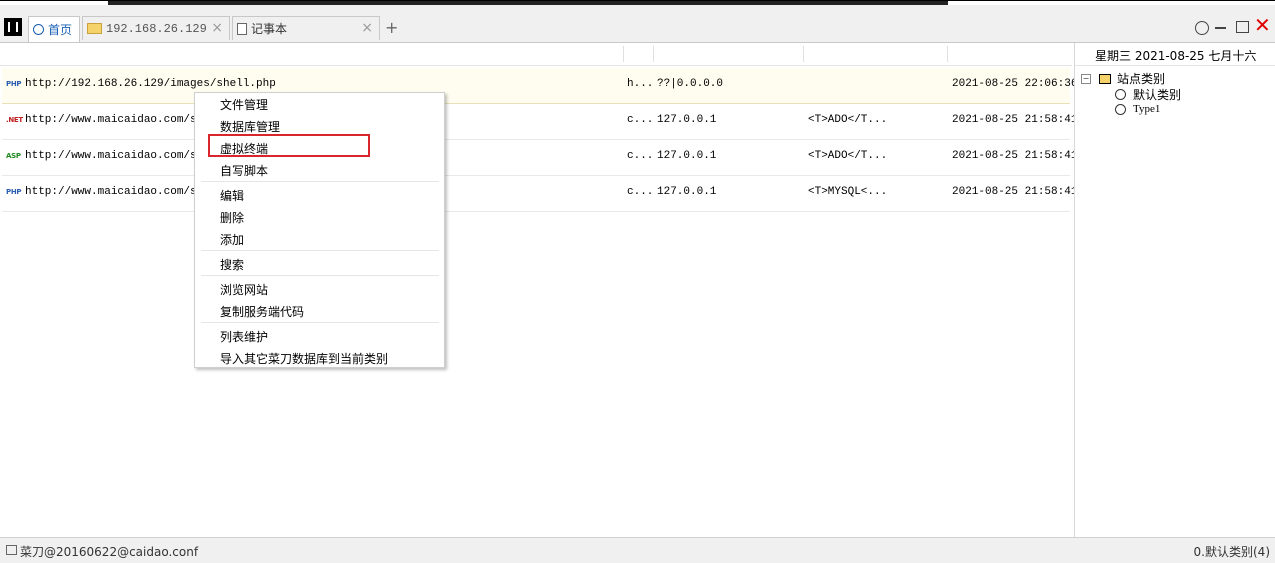  I want to click on tree-item-default: 默认类别, so click(1148, 94).